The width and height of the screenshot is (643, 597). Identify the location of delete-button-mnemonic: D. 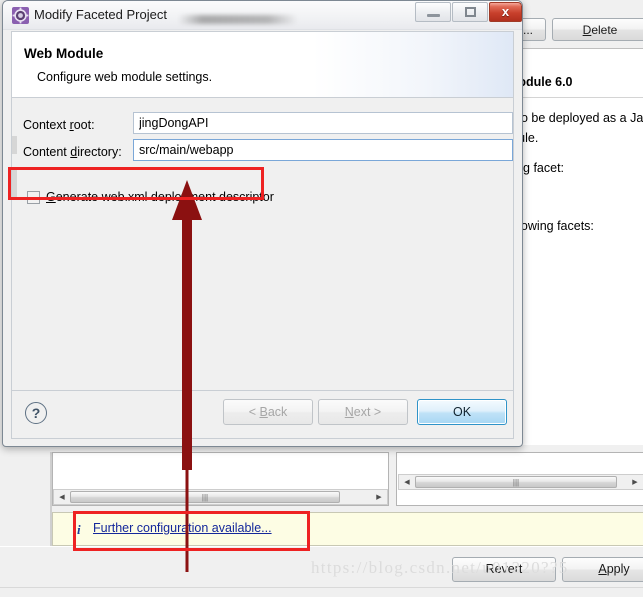
(587, 30).